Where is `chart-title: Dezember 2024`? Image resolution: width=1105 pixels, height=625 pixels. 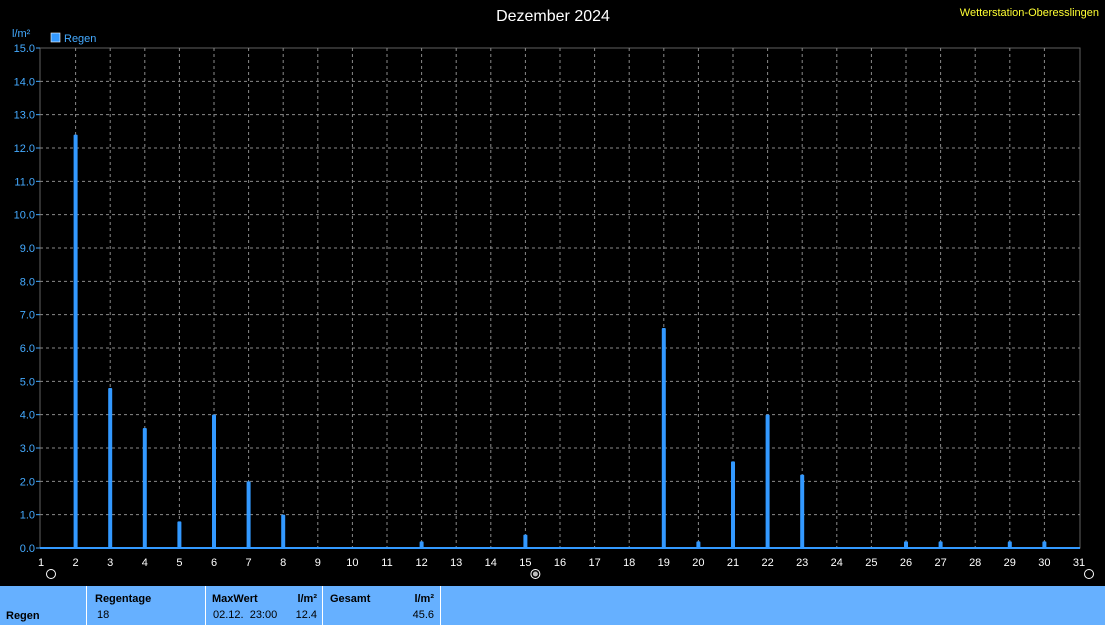
chart-title: Dezember 2024 is located at coordinates (553, 16).